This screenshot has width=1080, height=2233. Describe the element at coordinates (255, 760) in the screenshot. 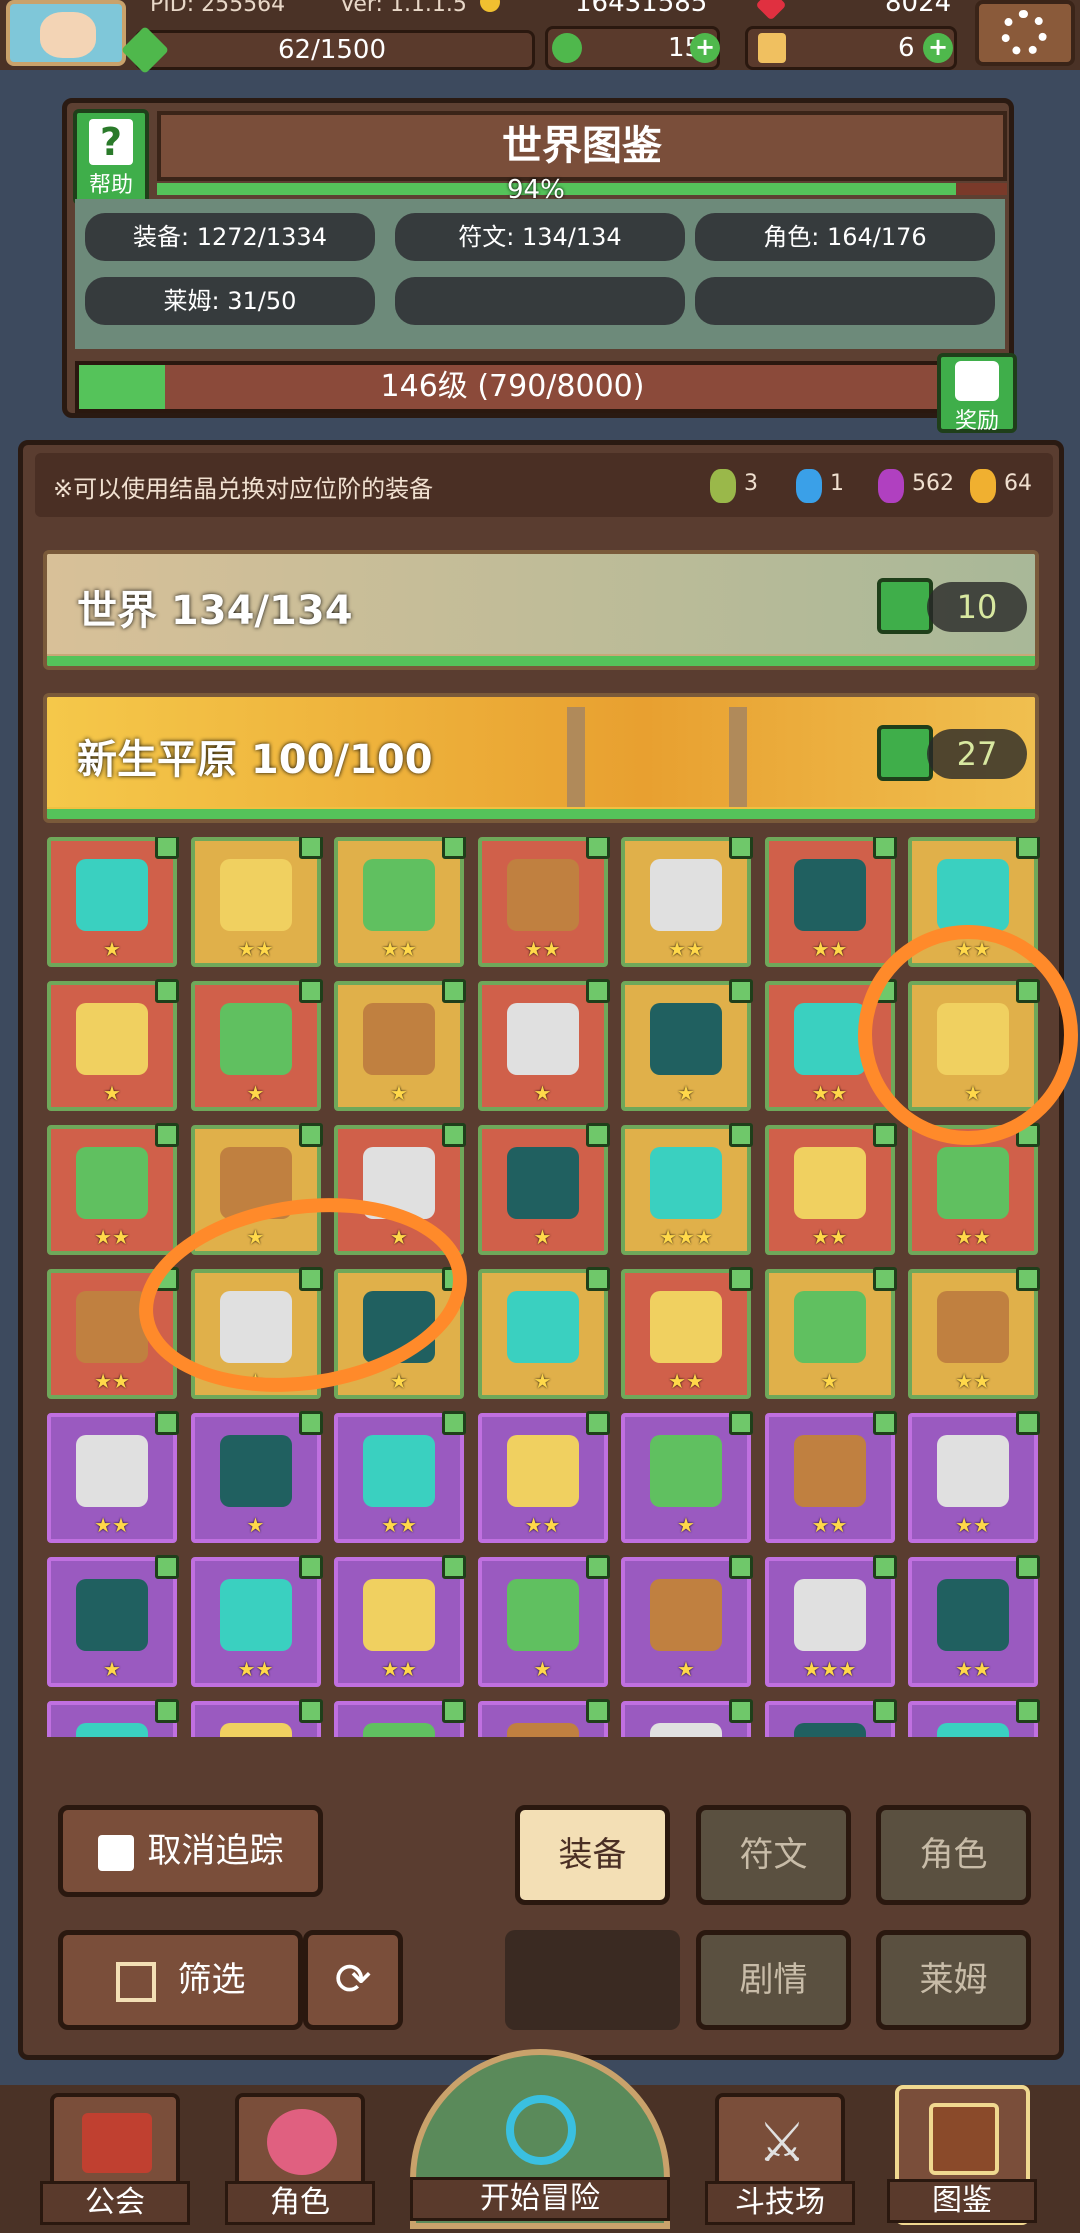

I see `region-banner-label: 新生平原 100/100` at that location.